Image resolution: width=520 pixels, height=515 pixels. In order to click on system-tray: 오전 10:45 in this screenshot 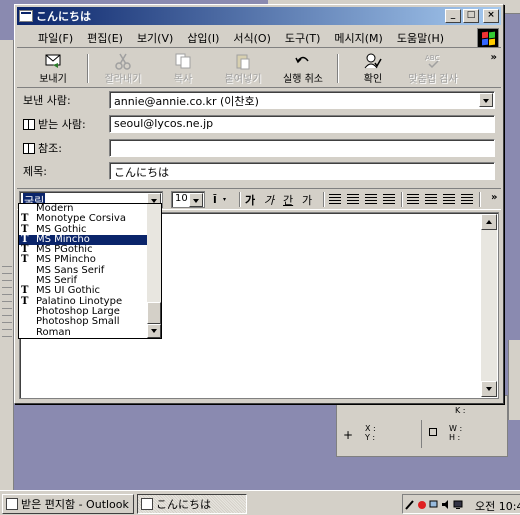, I will do `click(461, 504)`.